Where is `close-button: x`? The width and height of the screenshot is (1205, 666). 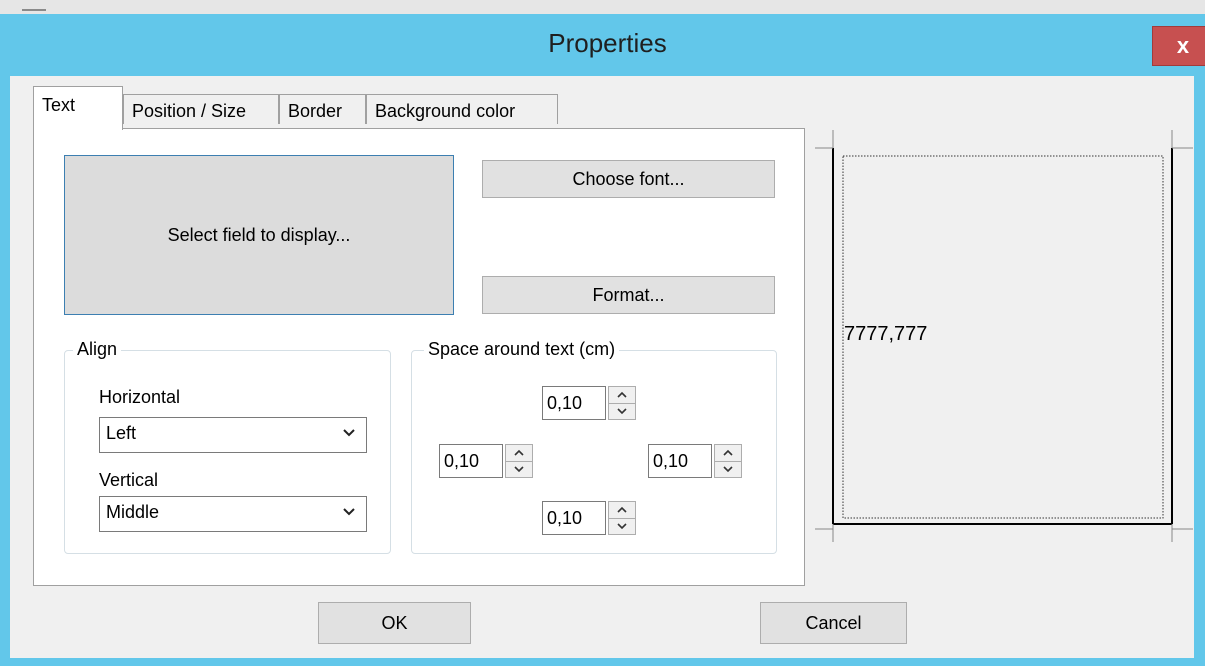 close-button: x is located at coordinates (1178, 46).